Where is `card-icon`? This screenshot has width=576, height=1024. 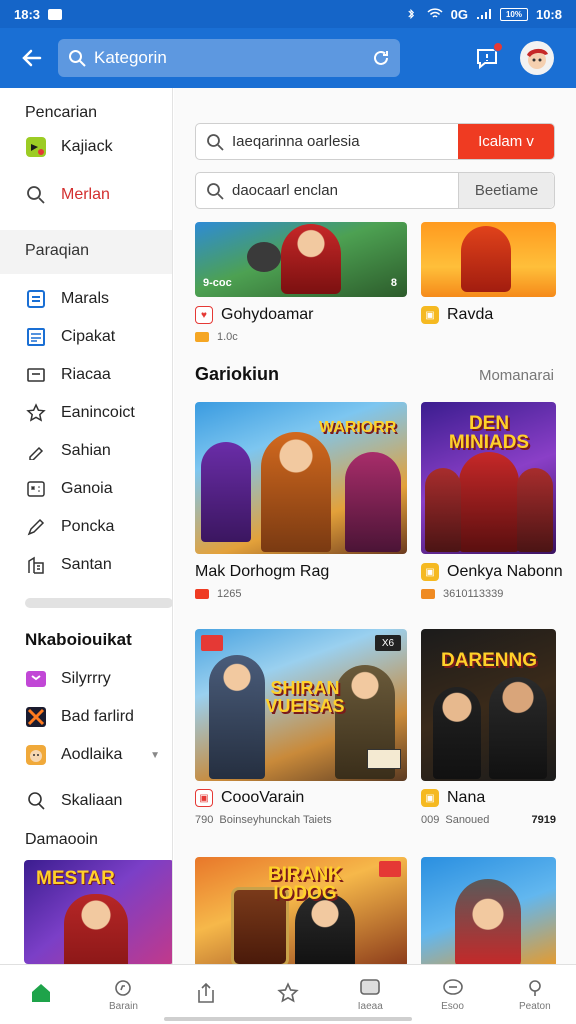 card-icon is located at coordinates (36, 375).